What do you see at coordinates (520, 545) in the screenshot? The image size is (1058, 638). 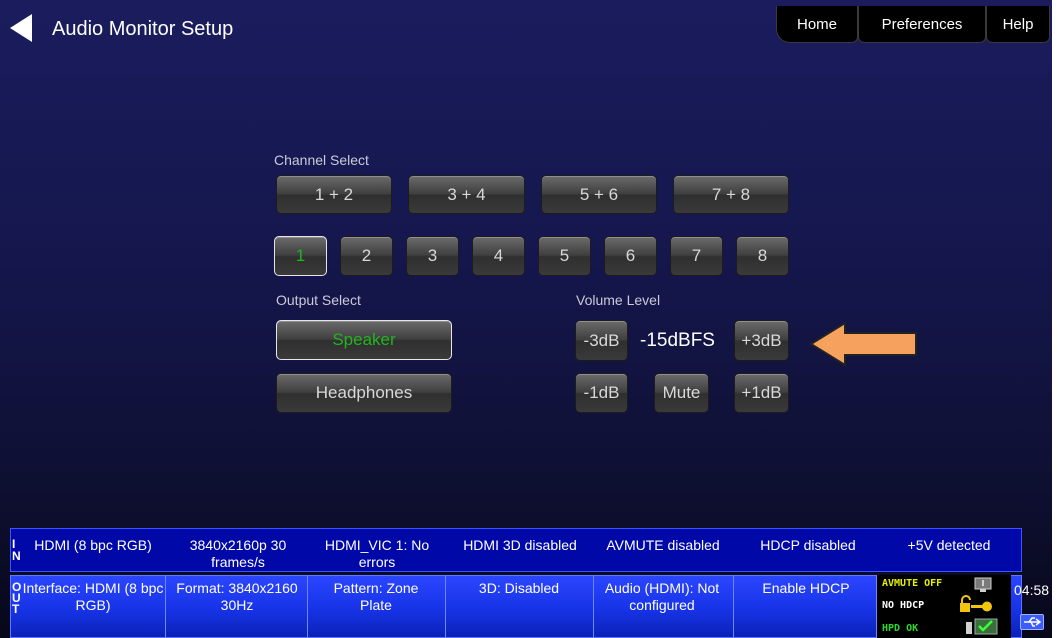 I see `in-3d: HDMI 3D disabled` at bounding box center [520, 545].